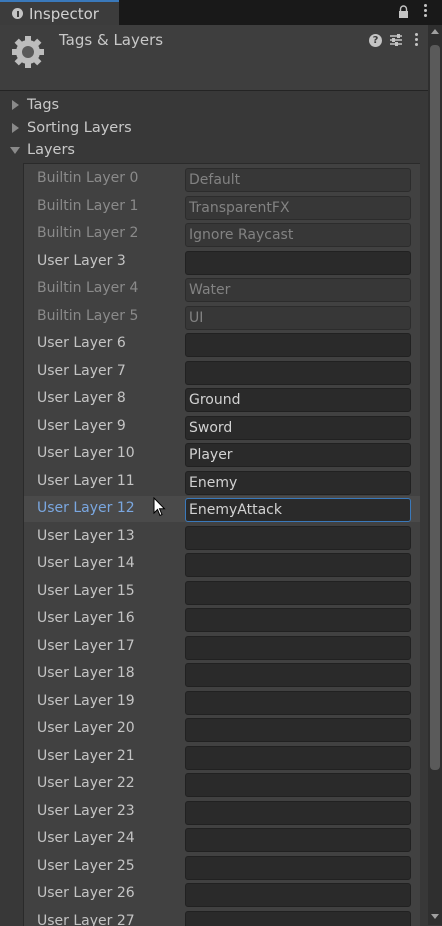 This screenshot has width=442, height=926. Describe the element at coordinates (86, 919) in the screenshot. I see `layer-label: User Layer 27` at that location.